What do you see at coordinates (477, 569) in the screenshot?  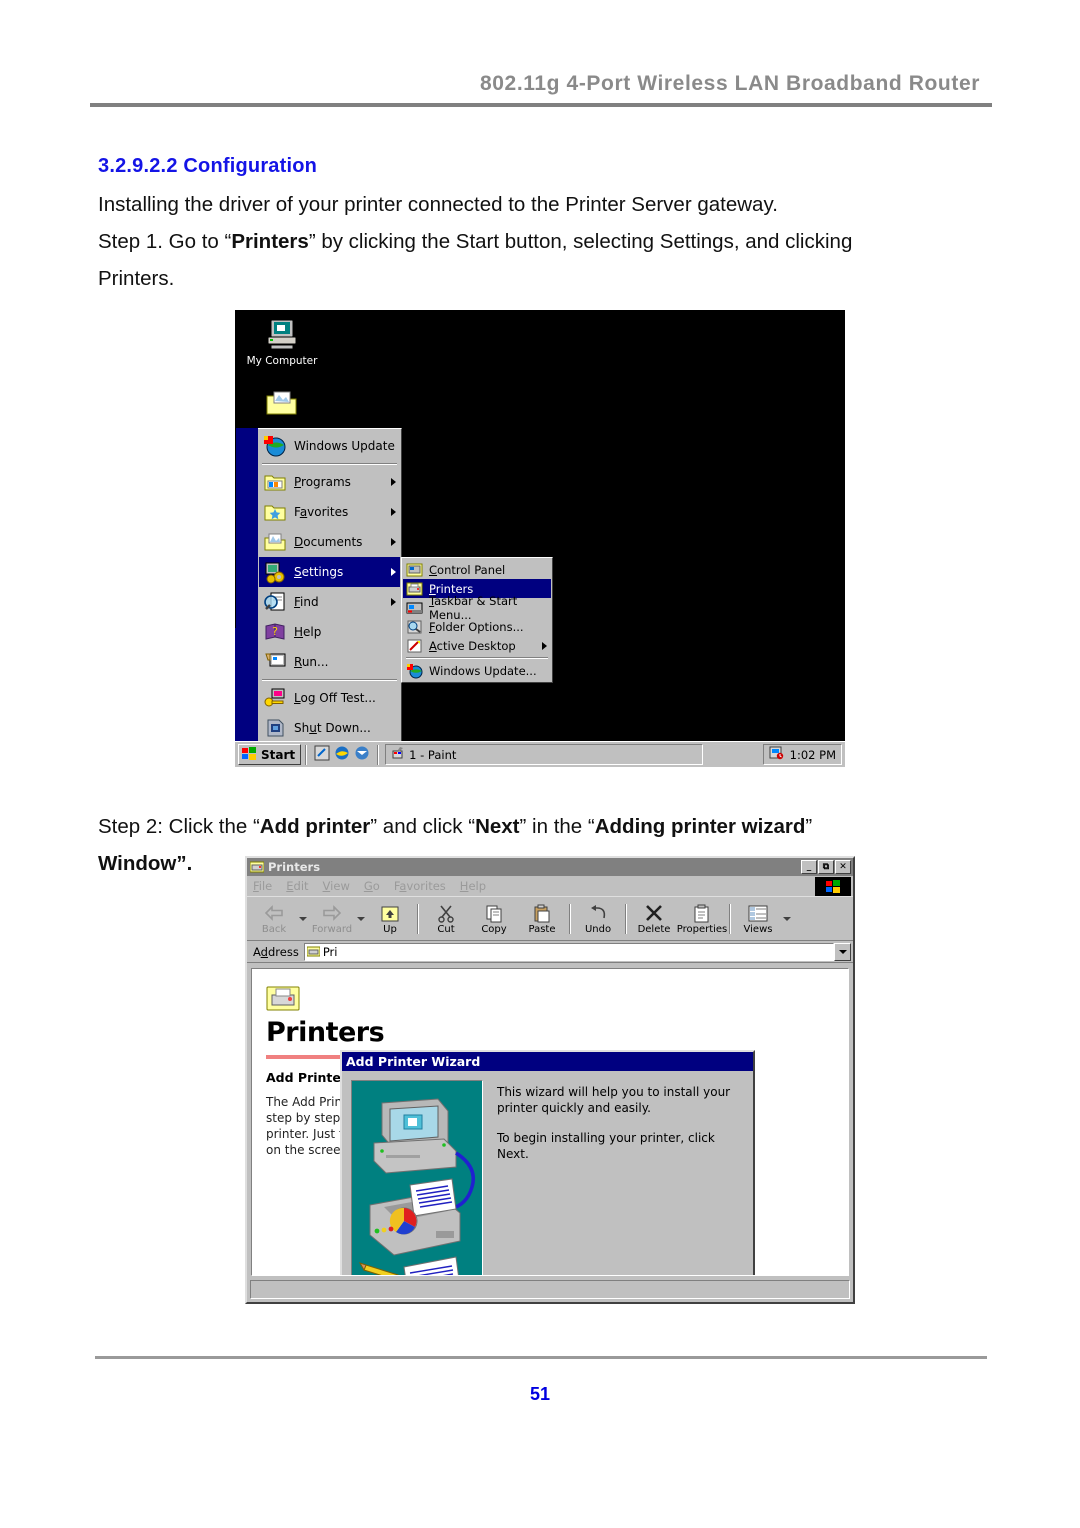 I see `submenu-item-control-panel: Control Panel` at bounding box center [477, 569].